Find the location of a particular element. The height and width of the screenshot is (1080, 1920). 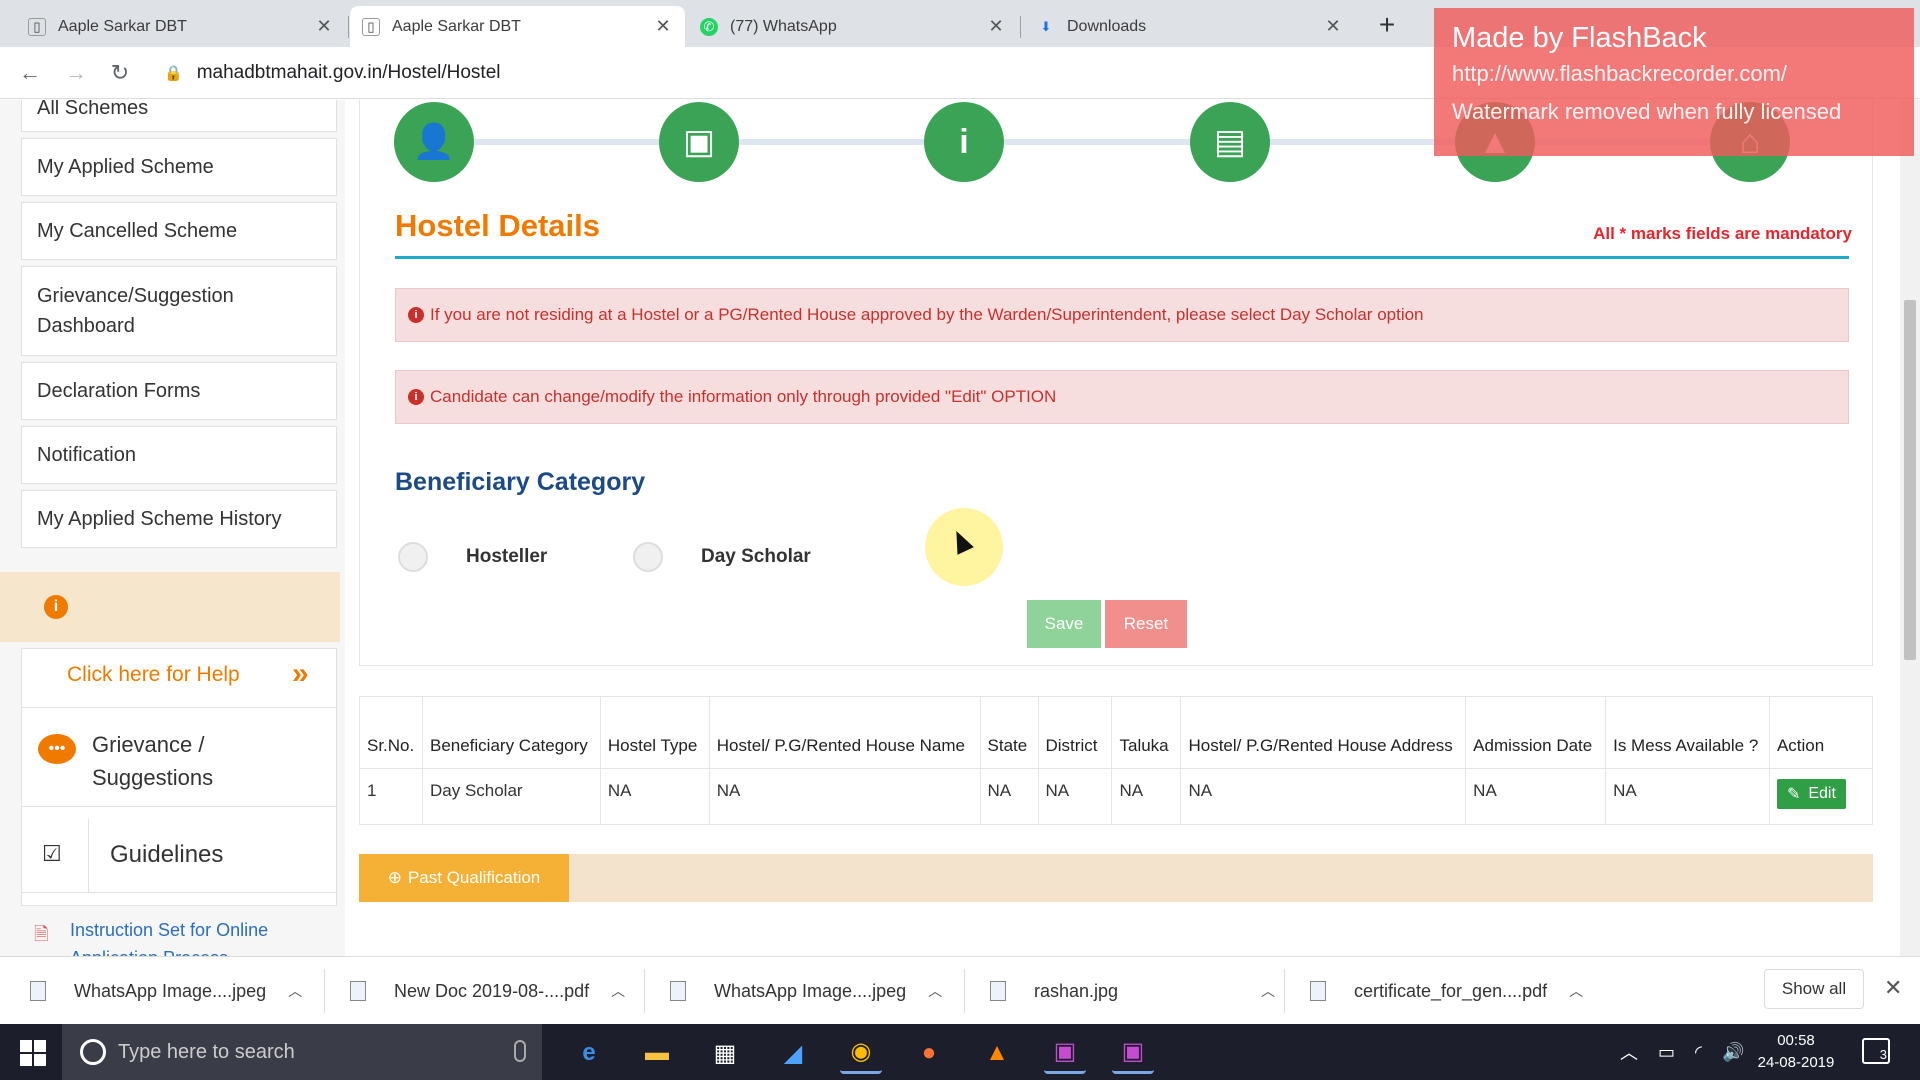

hosteller-radio is located at coordinates (413, 557).